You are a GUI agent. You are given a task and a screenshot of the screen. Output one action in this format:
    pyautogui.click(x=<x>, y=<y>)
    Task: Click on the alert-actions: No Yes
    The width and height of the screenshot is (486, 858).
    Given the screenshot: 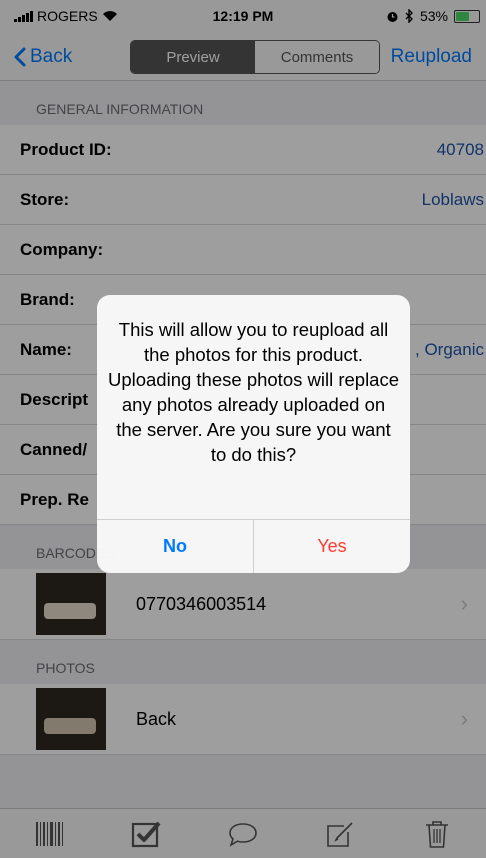 What is the action you would take?
    pyautogui.click(x=253, y=546)
    